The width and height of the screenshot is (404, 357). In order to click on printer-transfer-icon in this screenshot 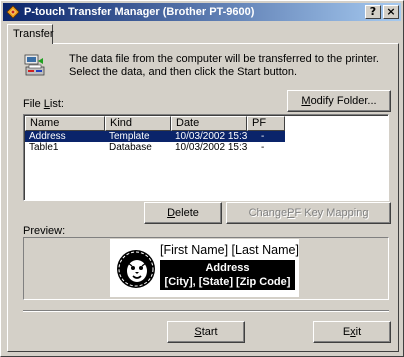, I will do `click(34, 65)`.